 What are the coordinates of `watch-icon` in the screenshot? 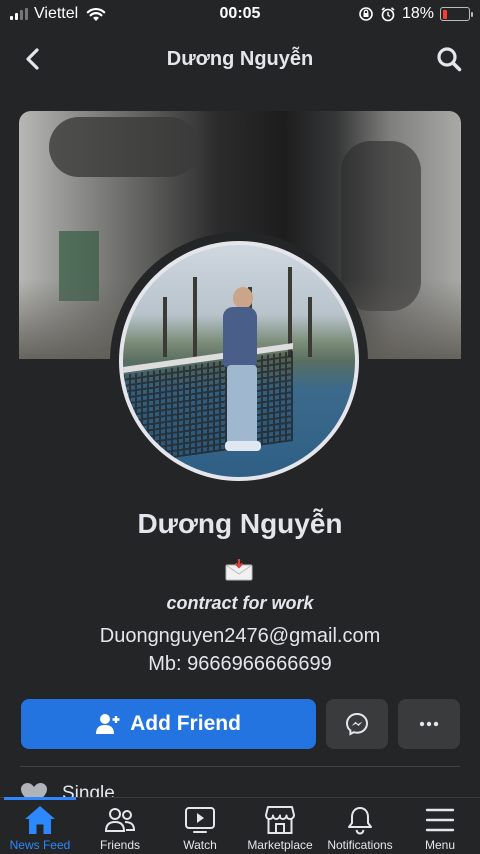 It's located at (200, 820).